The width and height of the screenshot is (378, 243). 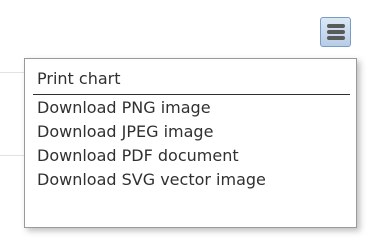 I want to click on menu-item-download-pdf: Download PDF document, so click(x=190, y=156).